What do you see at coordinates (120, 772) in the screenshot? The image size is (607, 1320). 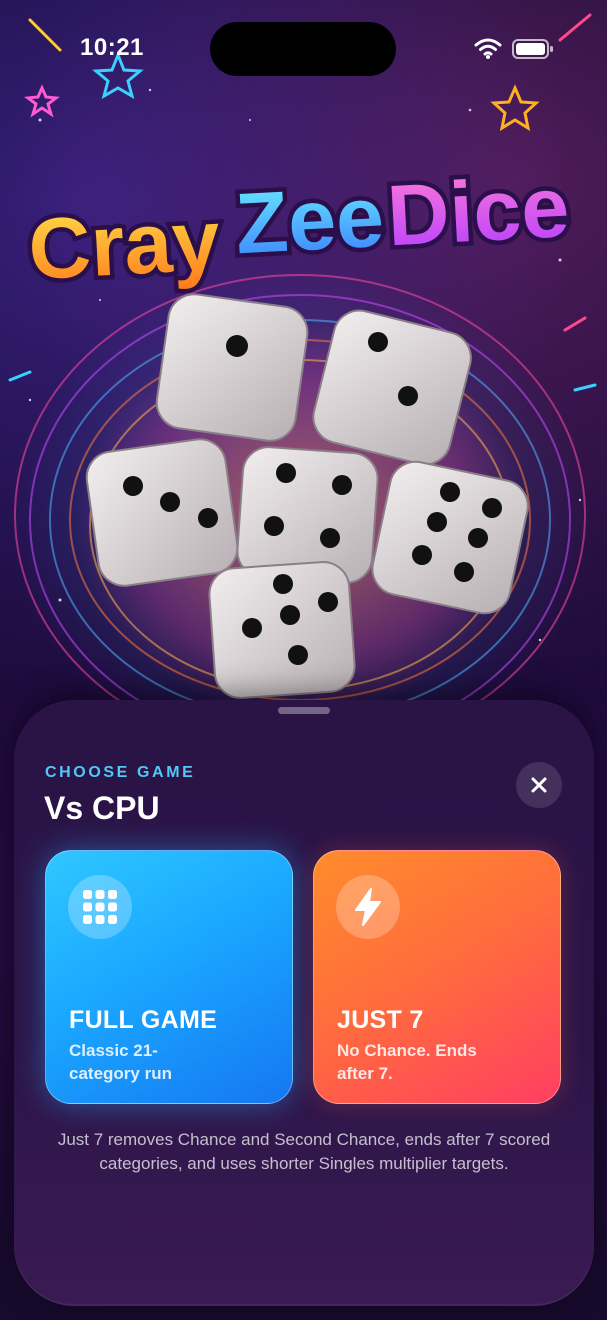 I see `sheet-eyebrow: CHOOSE GAME` at bounding box center [120, 772].